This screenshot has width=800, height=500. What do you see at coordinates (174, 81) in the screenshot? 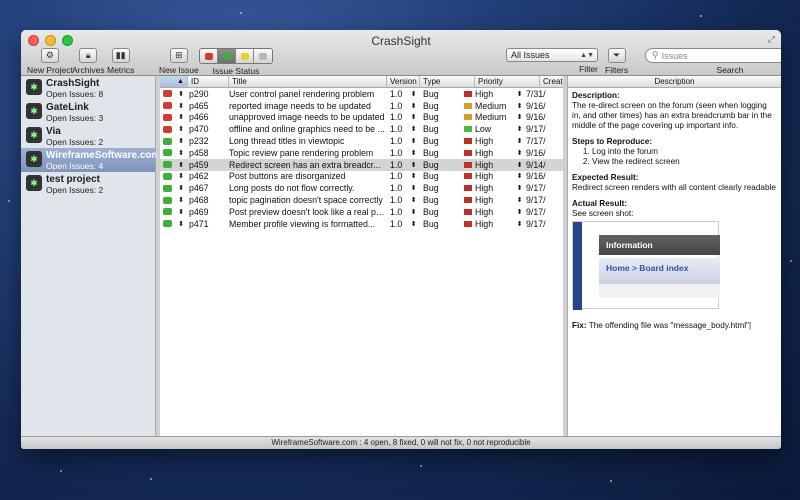
I see `sort-column-header: ▲` at bounding box center [174, 81].